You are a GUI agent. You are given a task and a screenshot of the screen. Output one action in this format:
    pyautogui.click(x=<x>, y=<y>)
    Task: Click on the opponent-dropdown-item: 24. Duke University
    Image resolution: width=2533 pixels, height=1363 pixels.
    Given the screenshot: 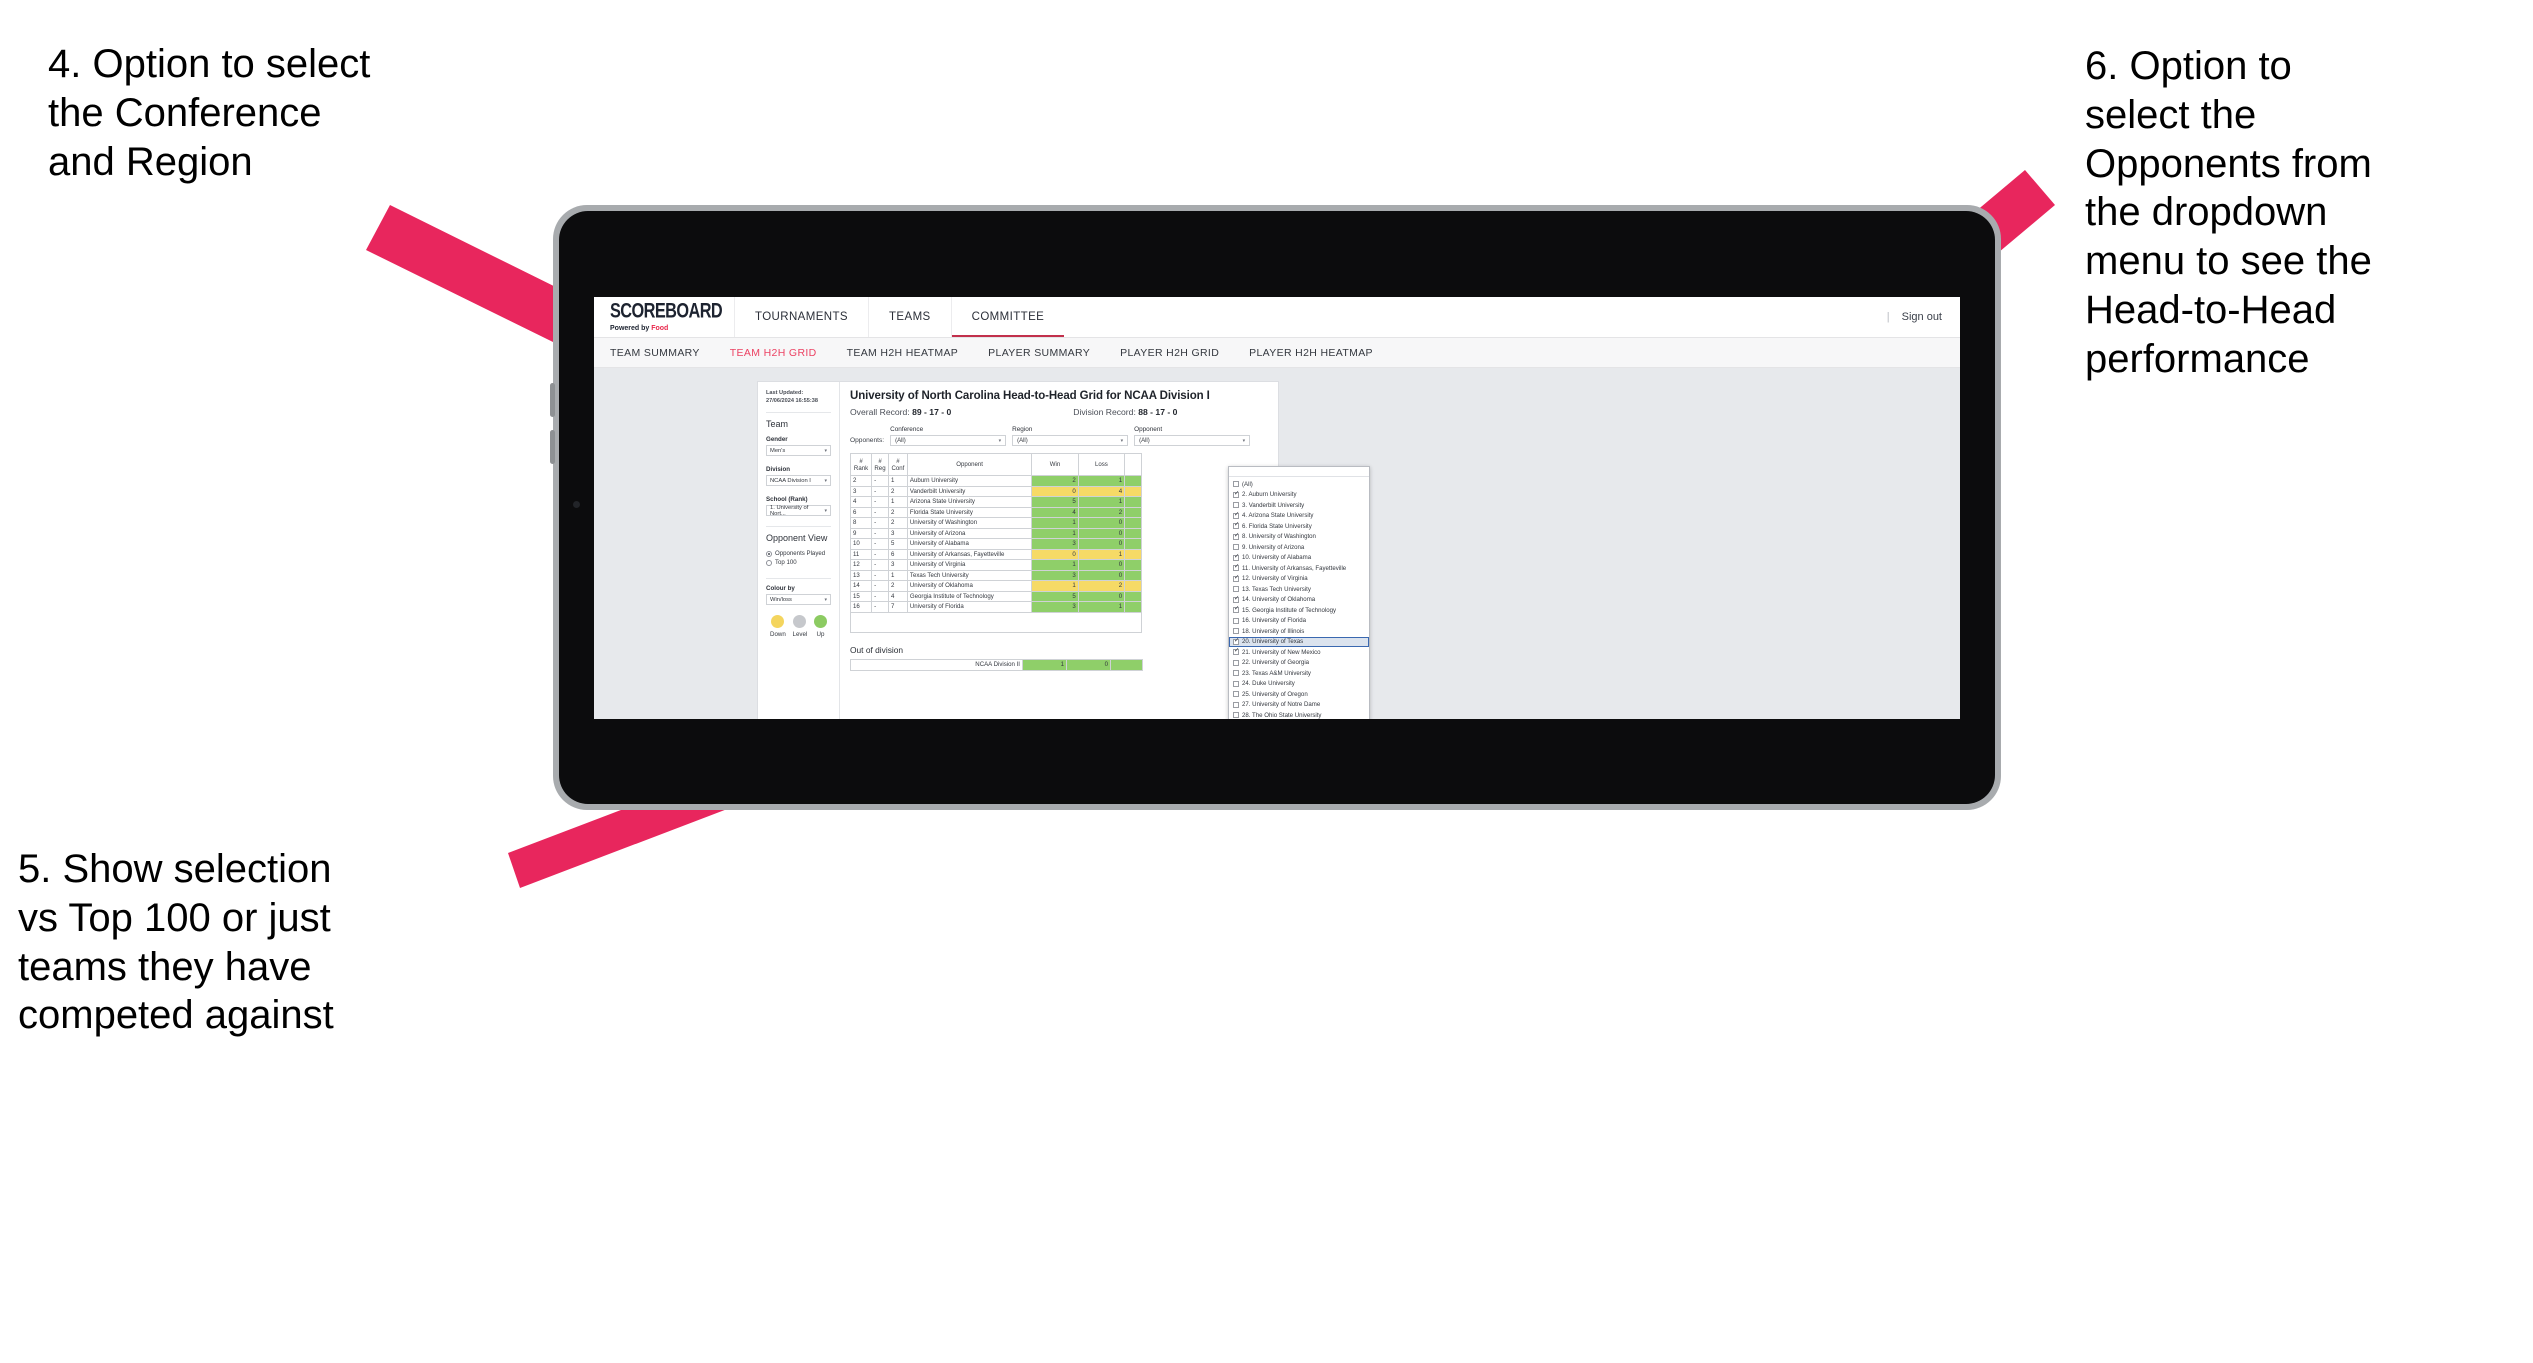 What is the action you would take?
    pyautogui.click(x=1299, y=684)
    